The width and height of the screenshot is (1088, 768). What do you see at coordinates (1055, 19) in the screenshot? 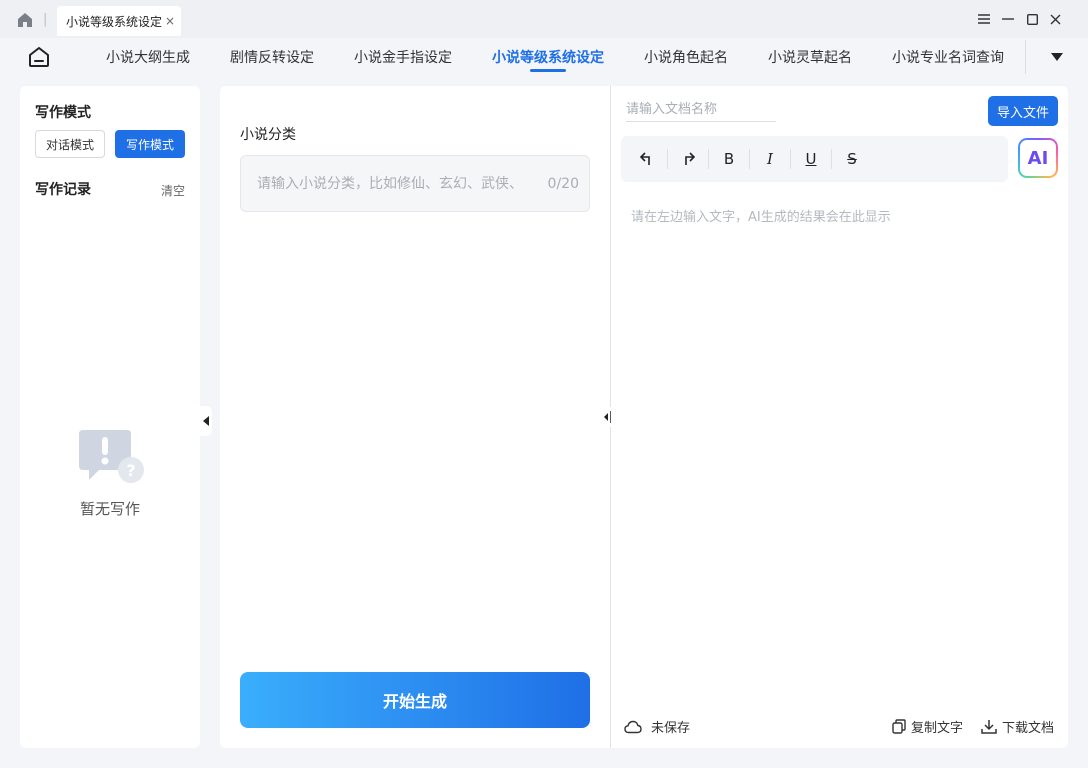
I see `close-icon` at bounding box center [1055, 19].